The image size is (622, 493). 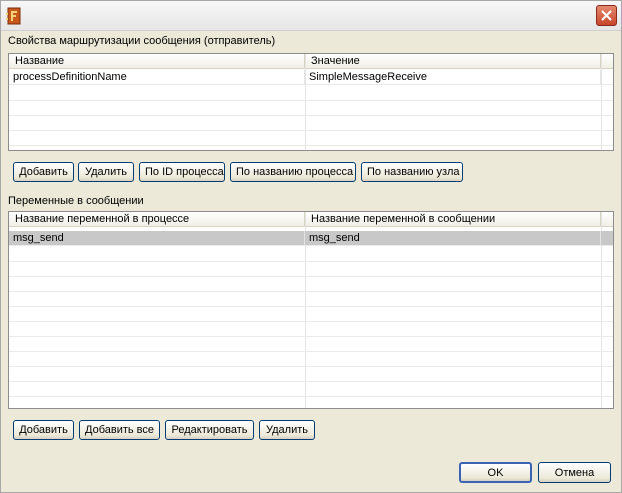 What do you see at coordinates (293, 172) in the screenshot?
I see `by-process-name-button: По названию процесса` at bounding box center [293, 172].